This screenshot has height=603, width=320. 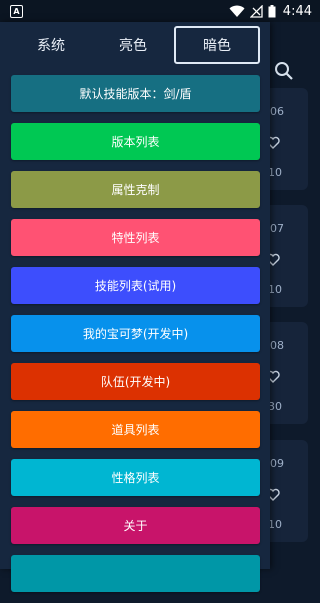 What do you see at coordinates (135, 189) in the screenshot?
I see `menu-item: 属性克制` at bounding box center [135, 189].